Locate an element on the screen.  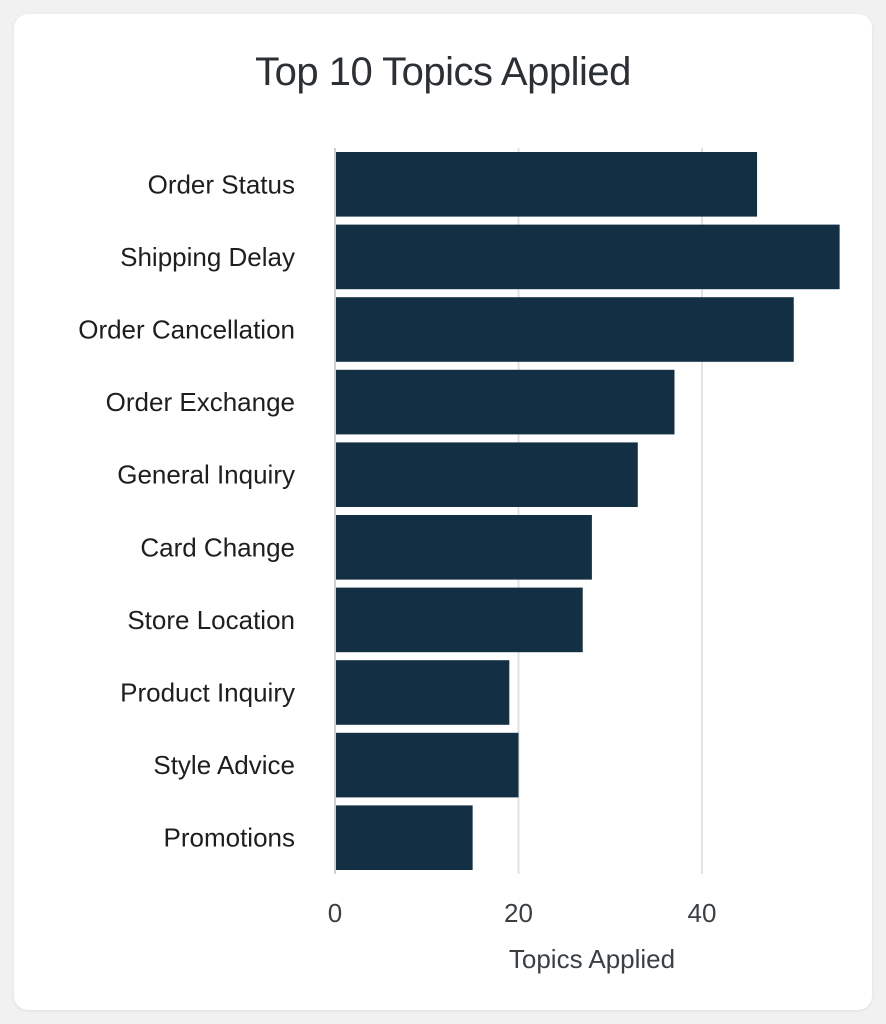
bar-product-inquiry is located at coordinates (423, 692).